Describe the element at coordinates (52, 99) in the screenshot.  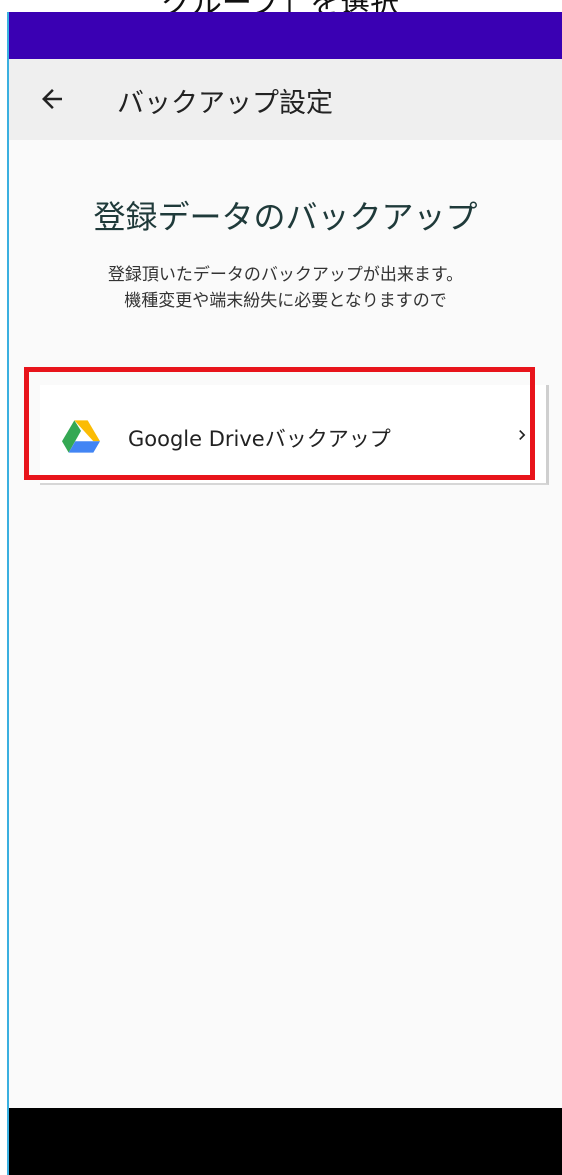
I see `arrow-left-icon` at that location.